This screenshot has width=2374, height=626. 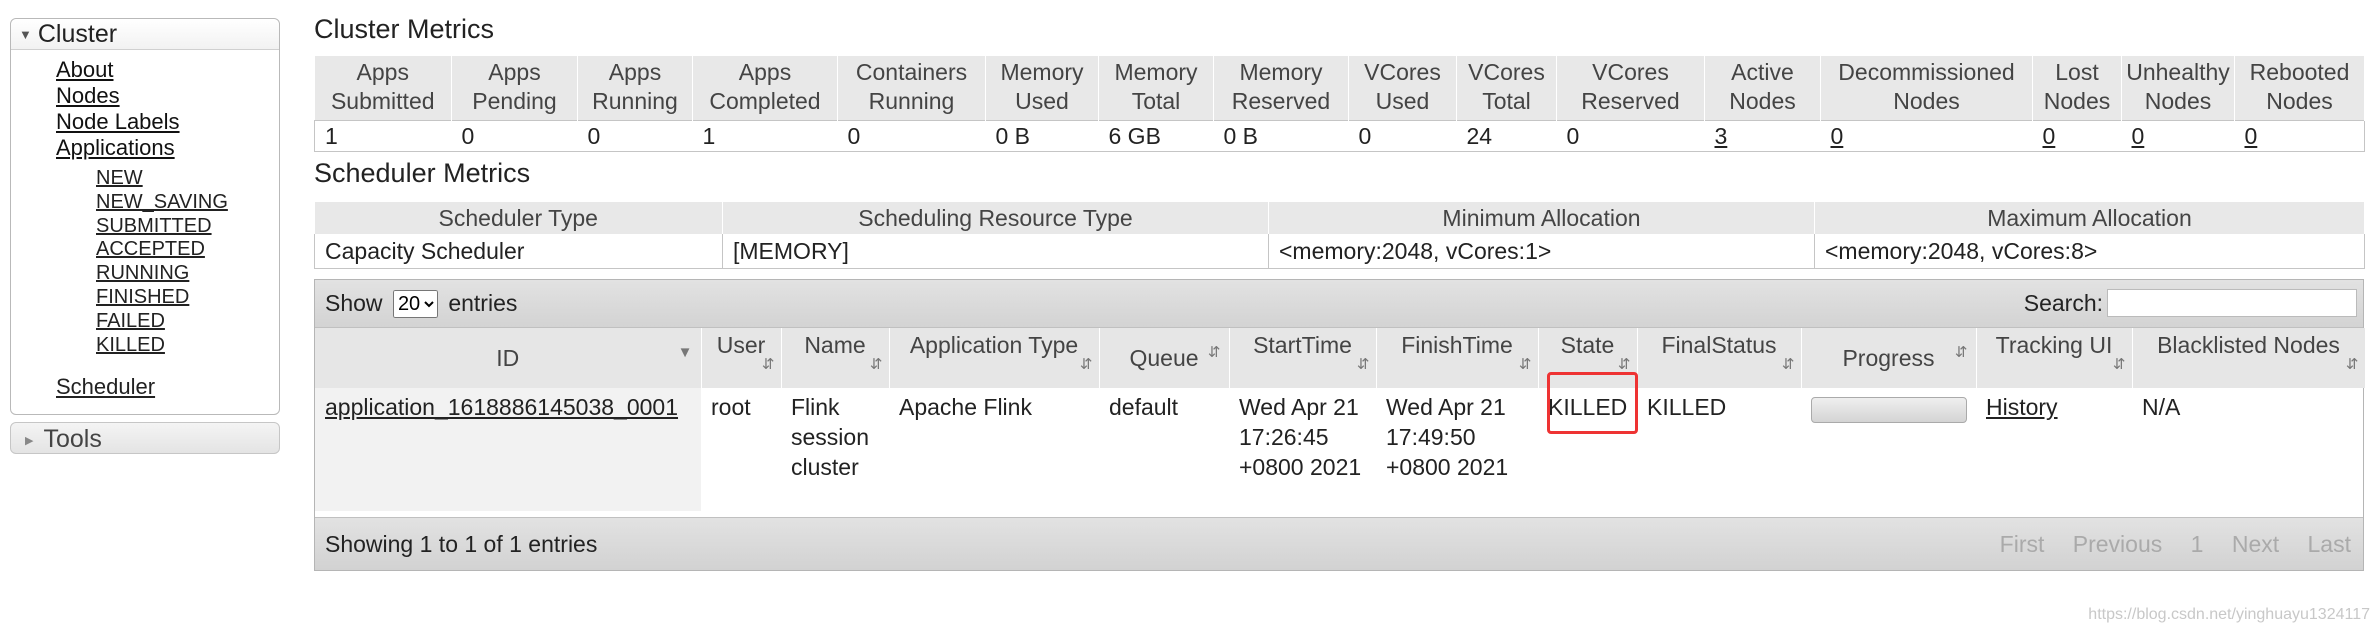 I want to click on metric-header-vcores-reserved: VCores Reserved, so click(x=1630, y=88).